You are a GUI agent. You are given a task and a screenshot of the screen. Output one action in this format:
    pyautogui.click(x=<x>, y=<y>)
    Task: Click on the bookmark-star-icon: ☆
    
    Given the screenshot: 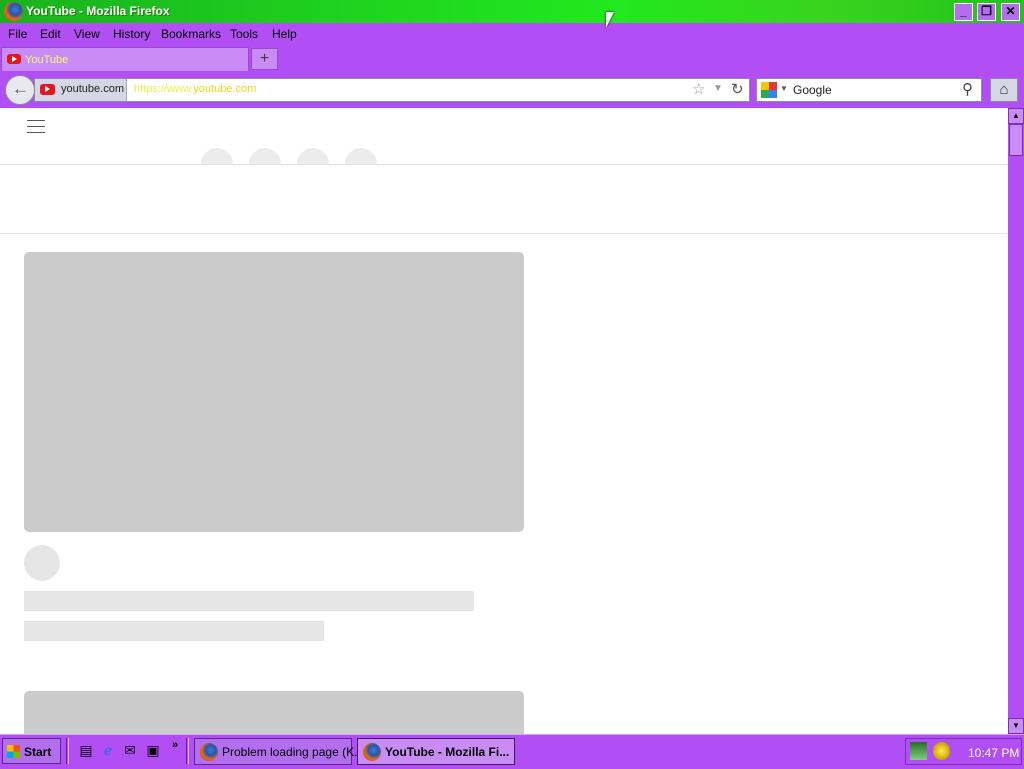 What is the action you would take?
    pyautogui.click(x=698, y=89)
    